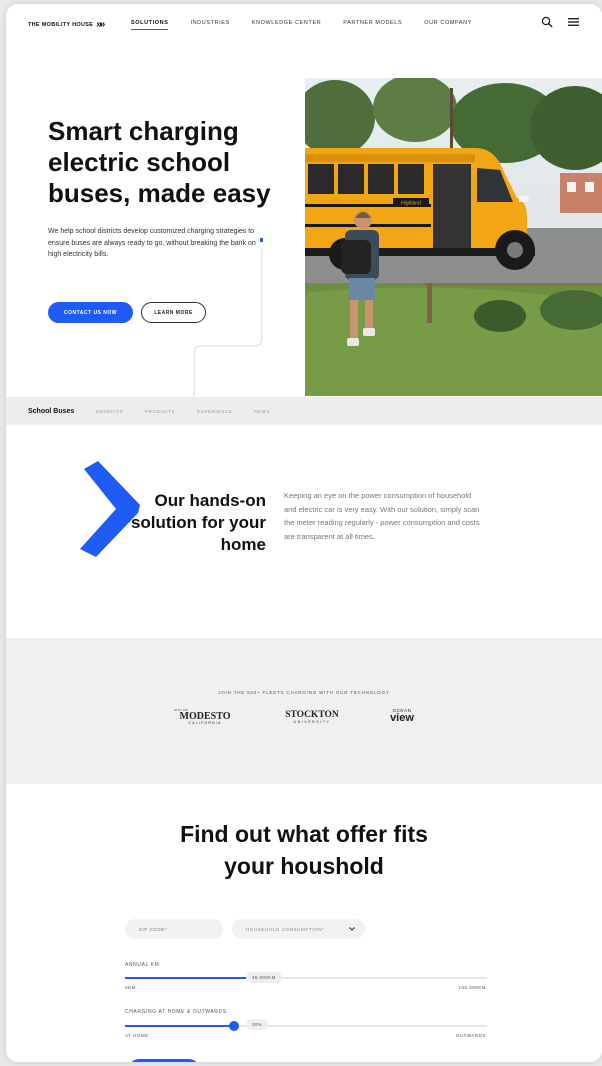  I want to click on zip-code-input, so click(174, 929).